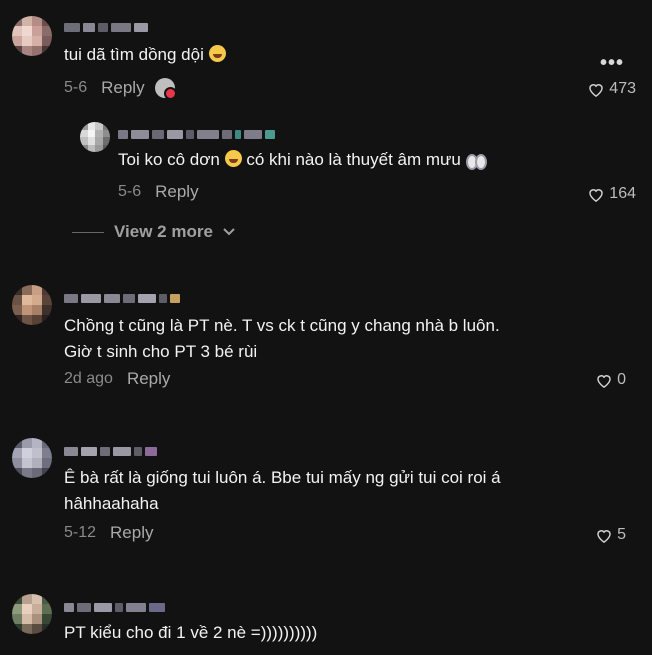 Image resolution: width=652 pixels, height=655 pixels. I want to click on like-button: 473, so click(612, 89).